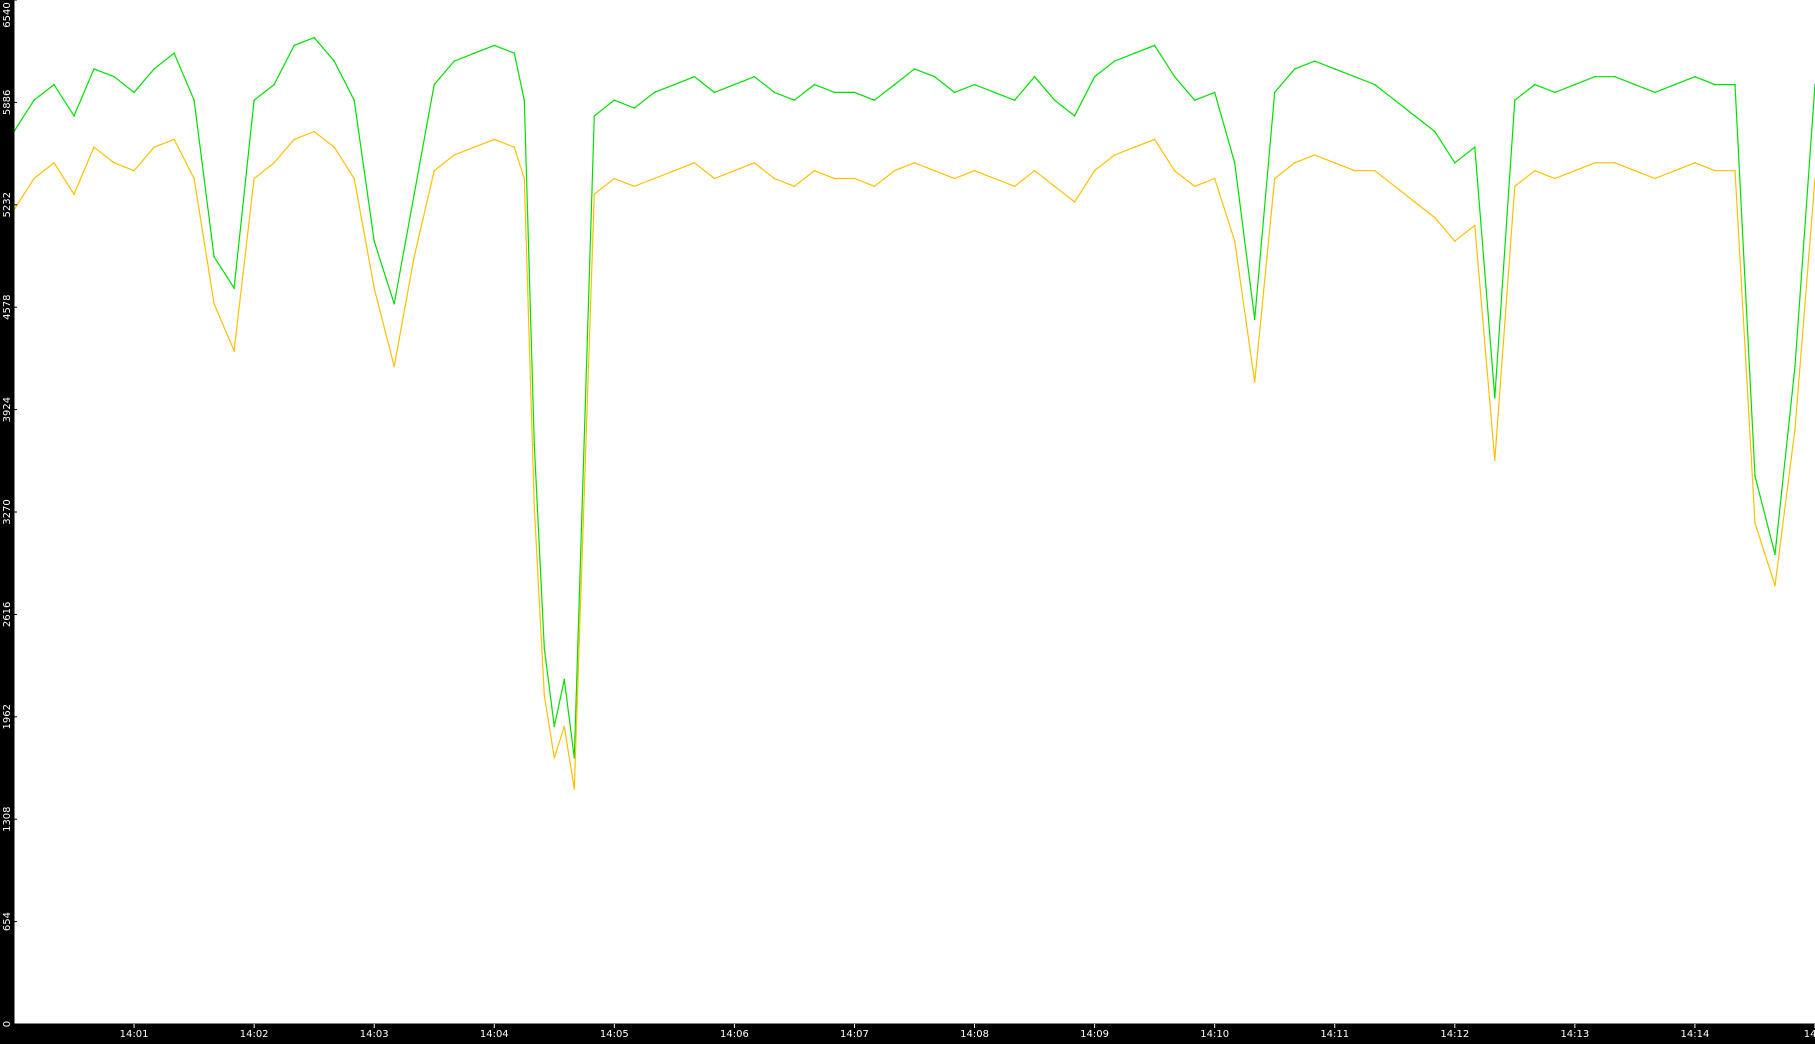 This screenshot has height=1044, width=1815. I want to click on y-tick-label: 3270, so click(7, 511).